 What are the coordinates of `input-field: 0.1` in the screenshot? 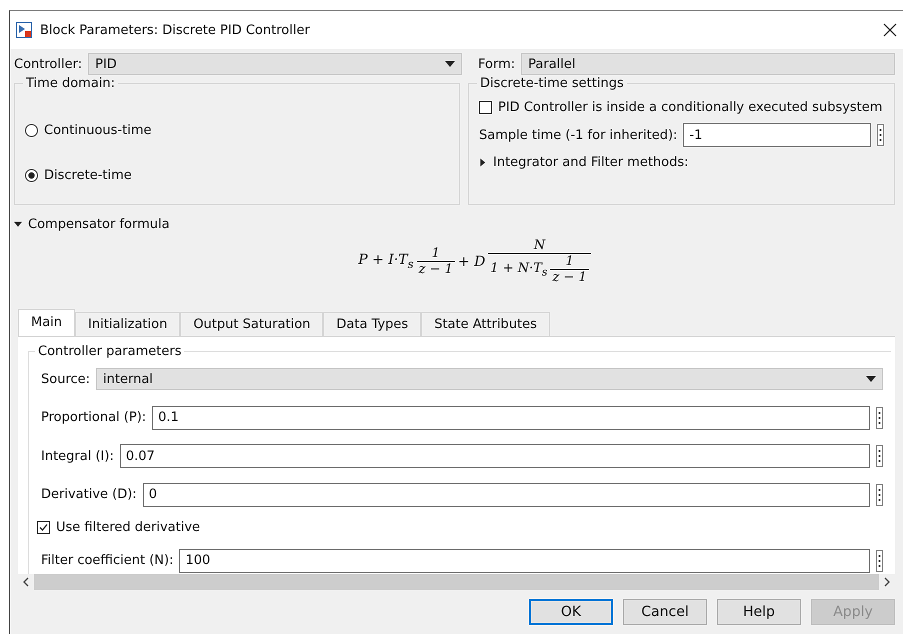 It's located at (511, 418).